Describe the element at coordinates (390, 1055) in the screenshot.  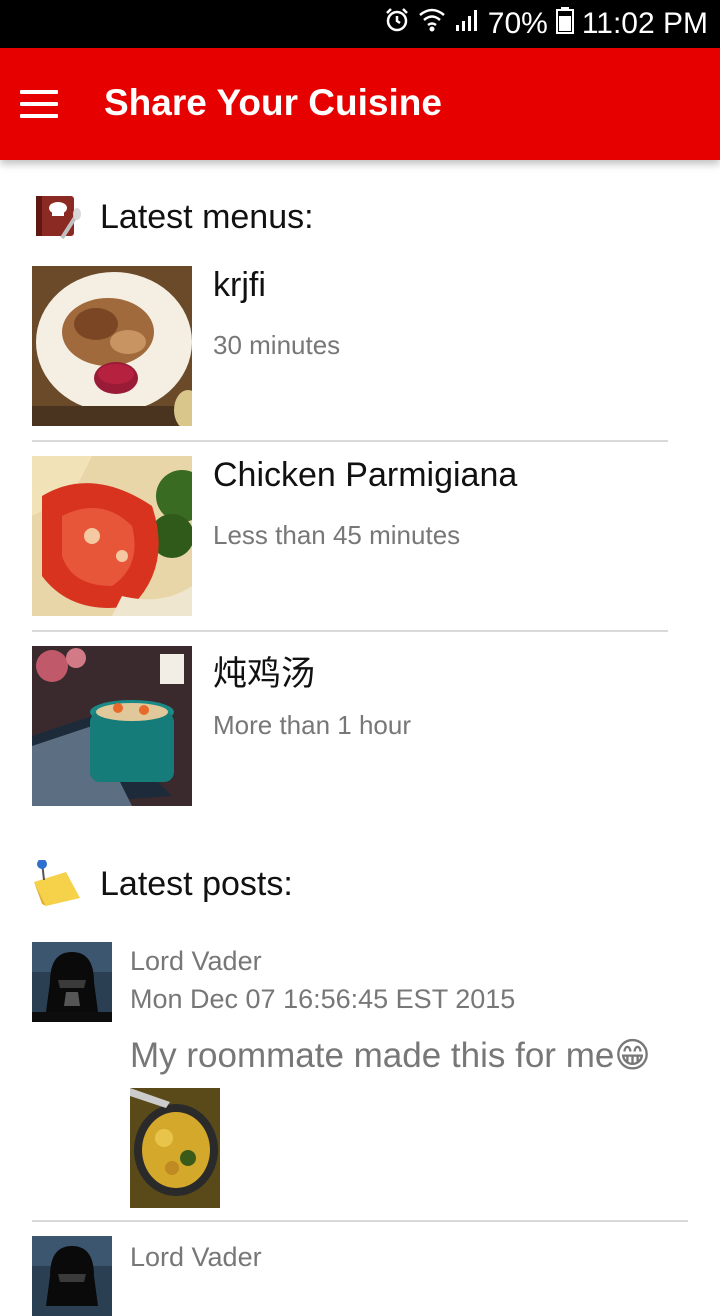
I see `post-text: My roommate made this for me😁` at that location.